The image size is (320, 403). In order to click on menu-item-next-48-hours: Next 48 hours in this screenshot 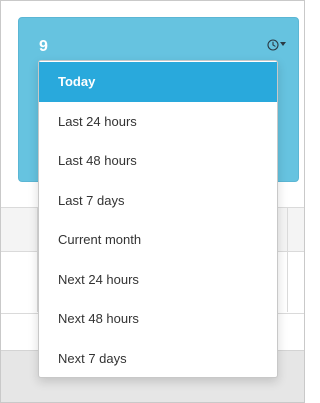, I will do `click(158, 319)`.